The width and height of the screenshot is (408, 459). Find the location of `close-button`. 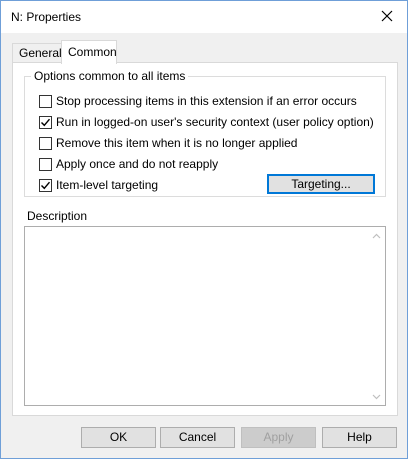

close-button is located at coordinates (387, 17).